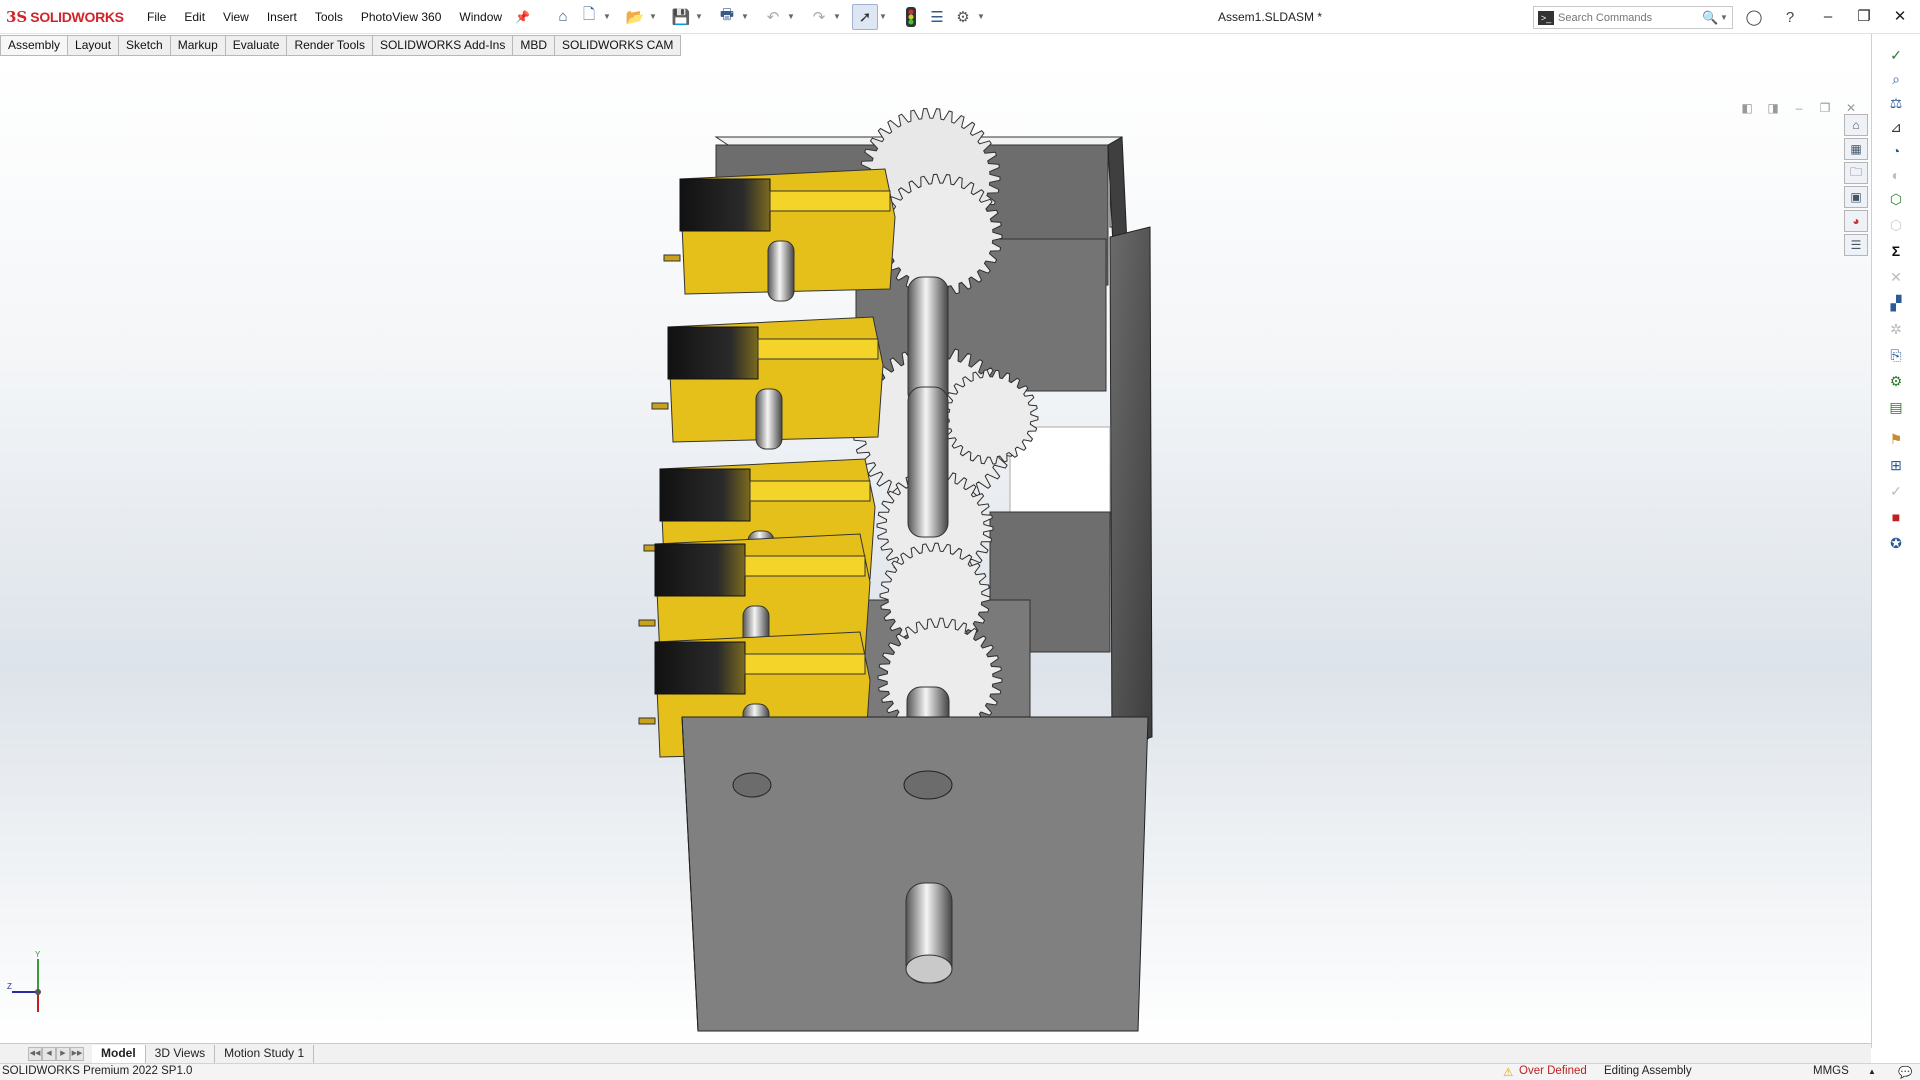  I want to click on search-commands-box: >_ 🔍 ▼, so click(1633, 17).